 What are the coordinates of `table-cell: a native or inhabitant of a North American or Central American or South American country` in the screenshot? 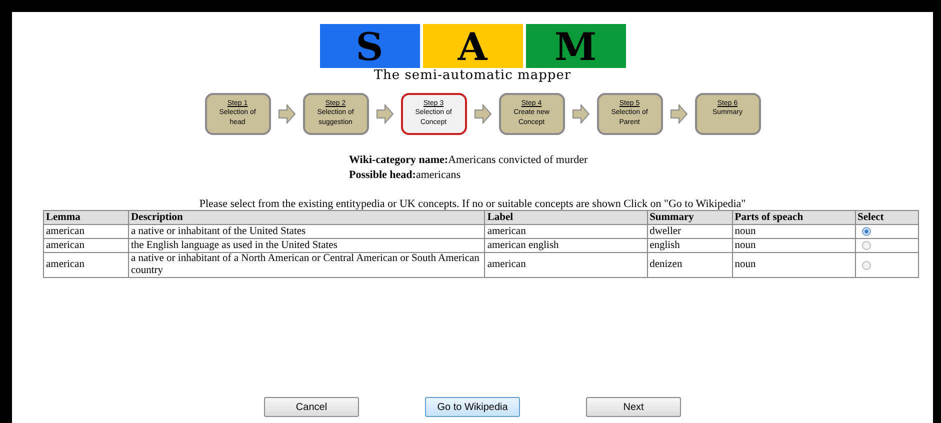 It's located at (306, 265).